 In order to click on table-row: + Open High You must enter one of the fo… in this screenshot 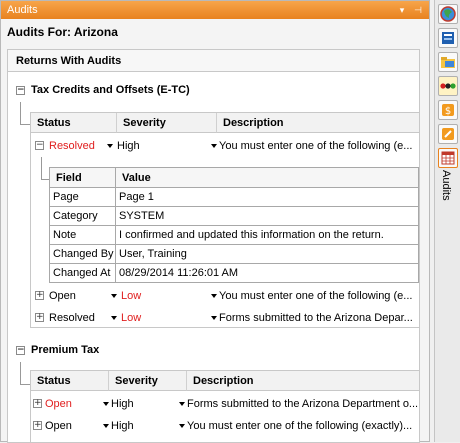, I will do `click(225, 426)`.